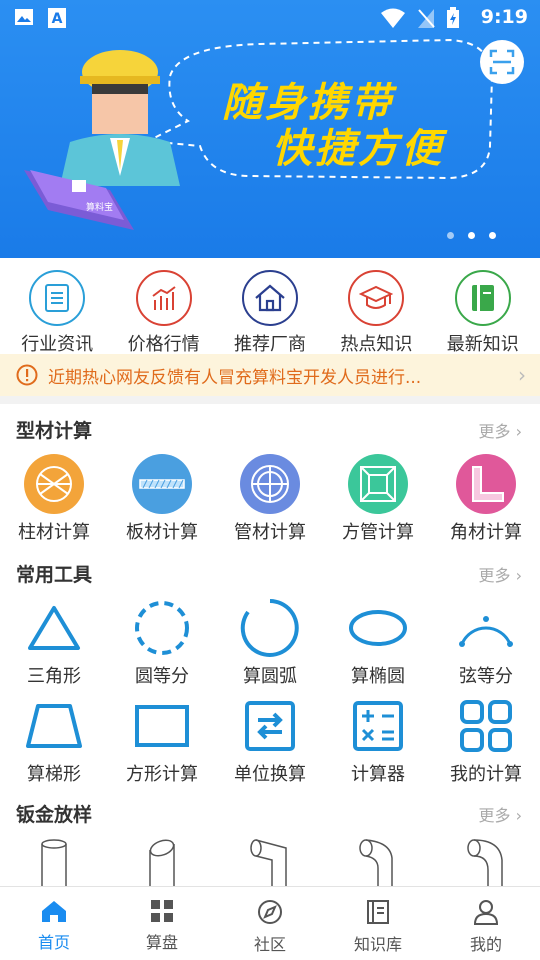 The image size is (540, 960). What do you see at coordinates (100, 208) in the screenshot?
I see `phone-caption: 算料宝` at bounding box center [100, 208].